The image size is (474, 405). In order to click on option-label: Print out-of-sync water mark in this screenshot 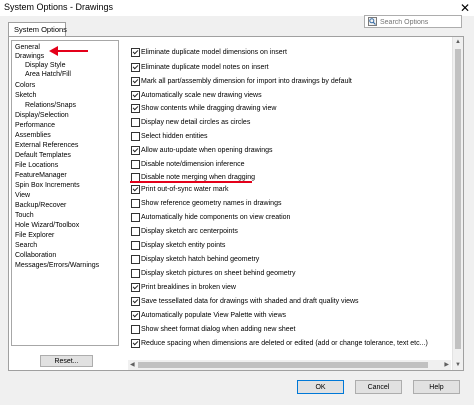, I will do `click(185, 189)`.